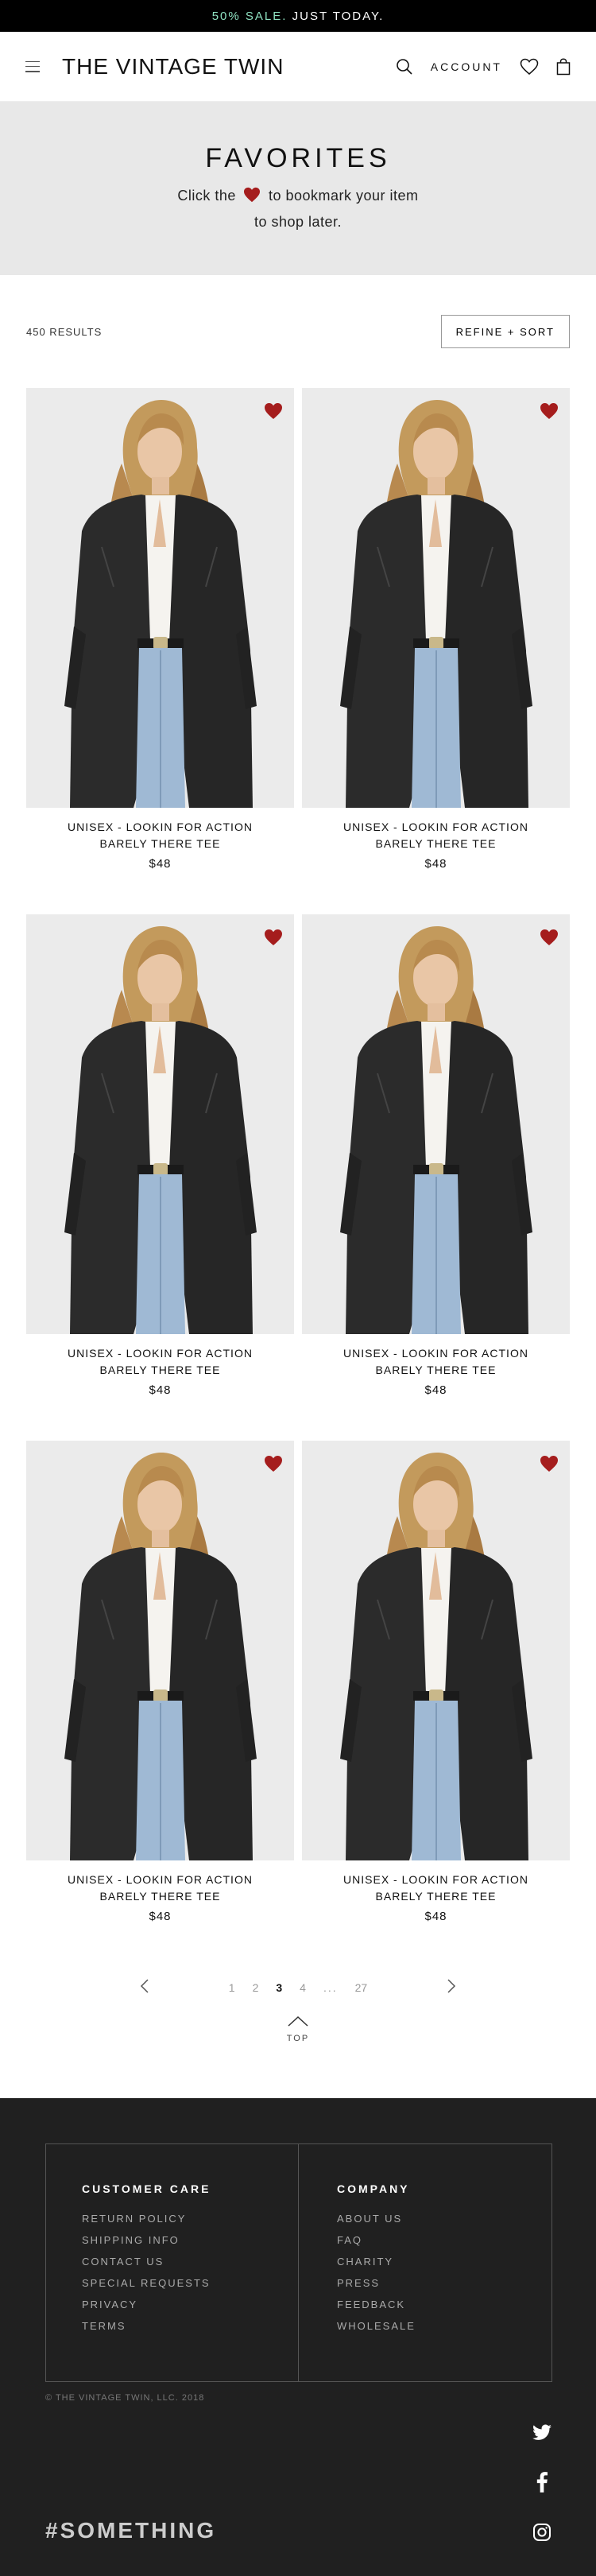 Image resolution: width=596 pixels, height=2576 pixels. Describe the element at coordinates (373, 2188) in the screenshot. I see `company-heading: COMPANY` at that location.